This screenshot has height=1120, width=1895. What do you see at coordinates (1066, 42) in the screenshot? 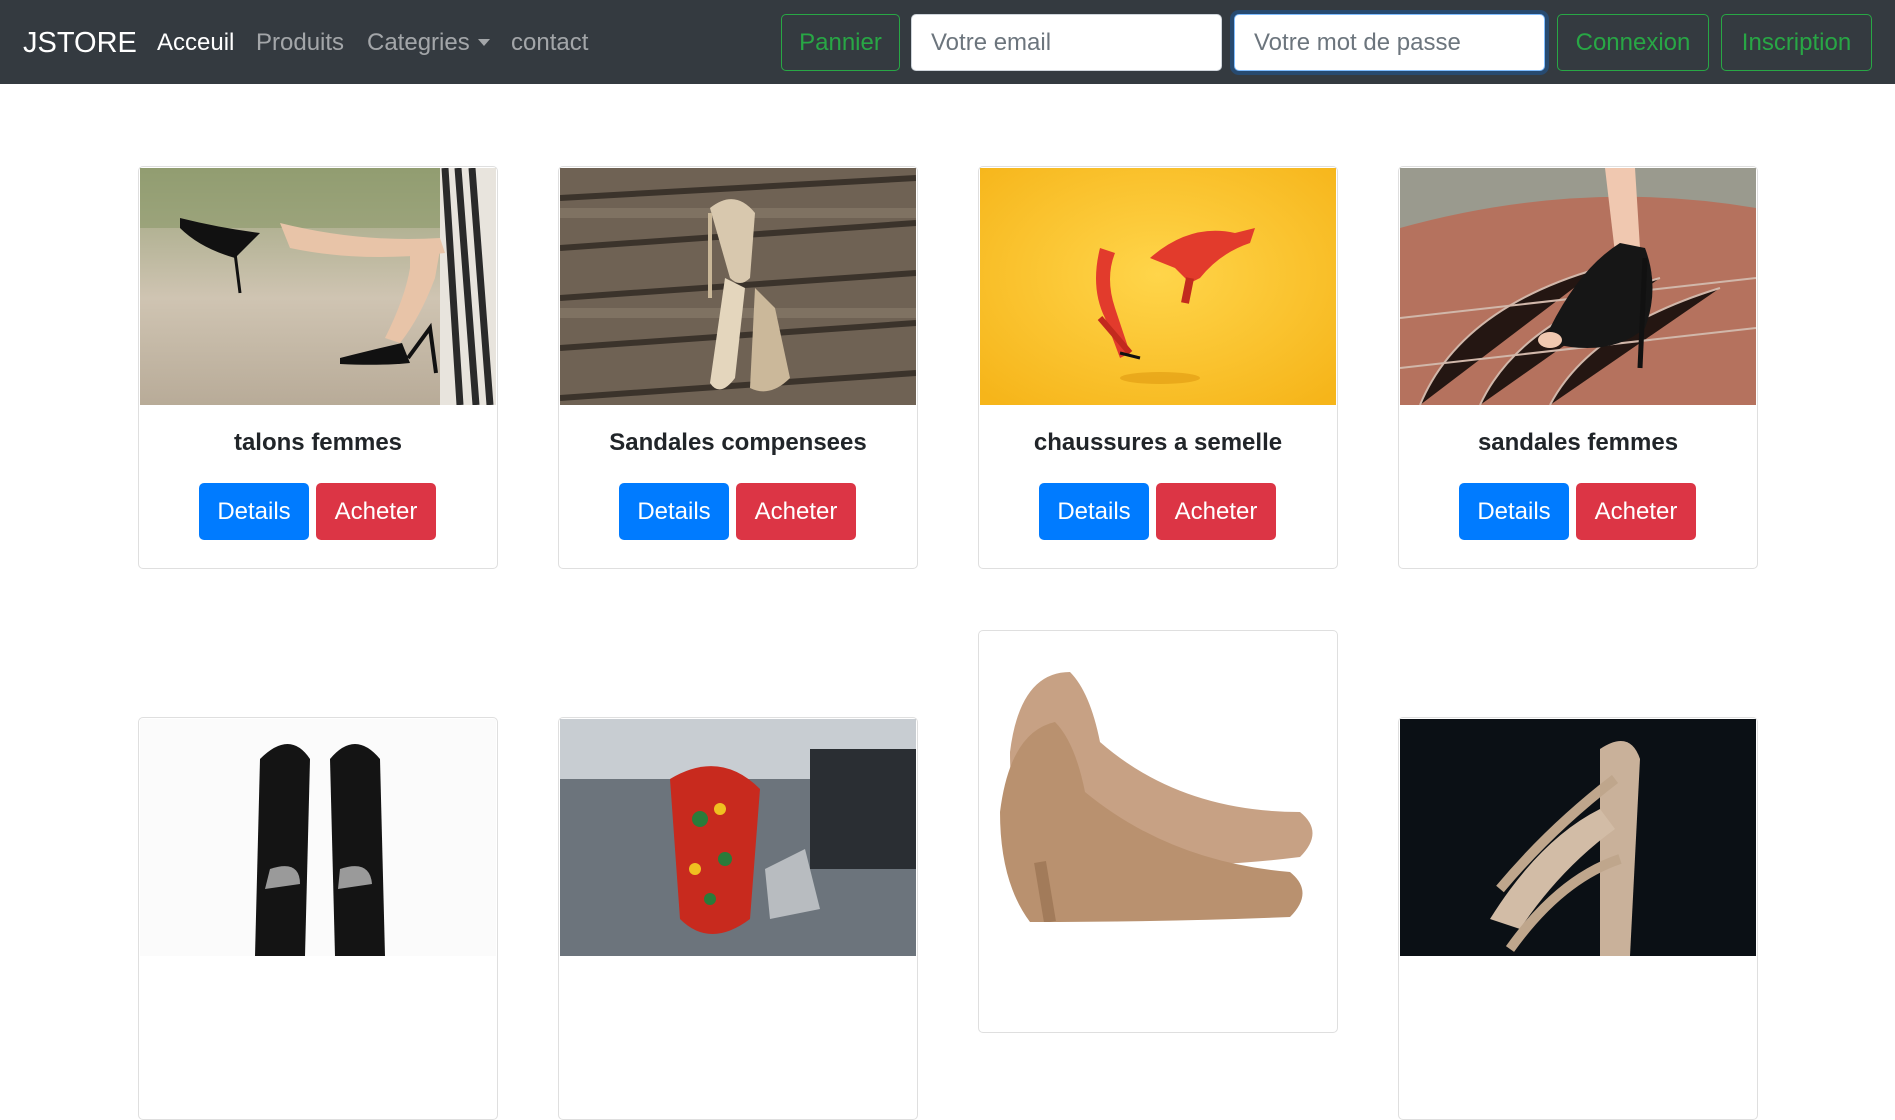
I see `email-input` at bounding box center [1066, 42].